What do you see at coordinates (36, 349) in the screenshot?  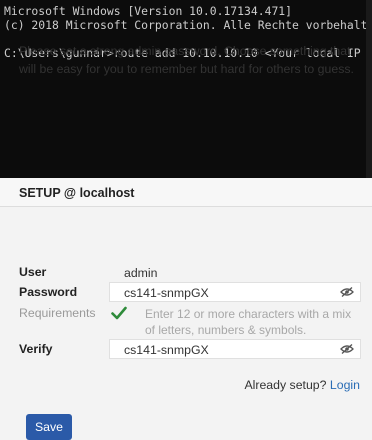 I see `verify-label: Verify` at bounding box center [36, 349].